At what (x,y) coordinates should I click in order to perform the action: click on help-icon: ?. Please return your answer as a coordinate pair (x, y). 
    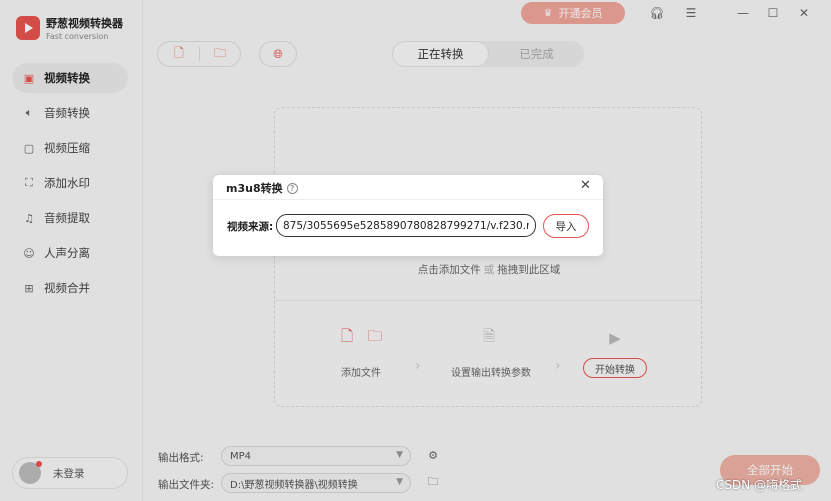
    Looking at the image, I should click on (292, 188).